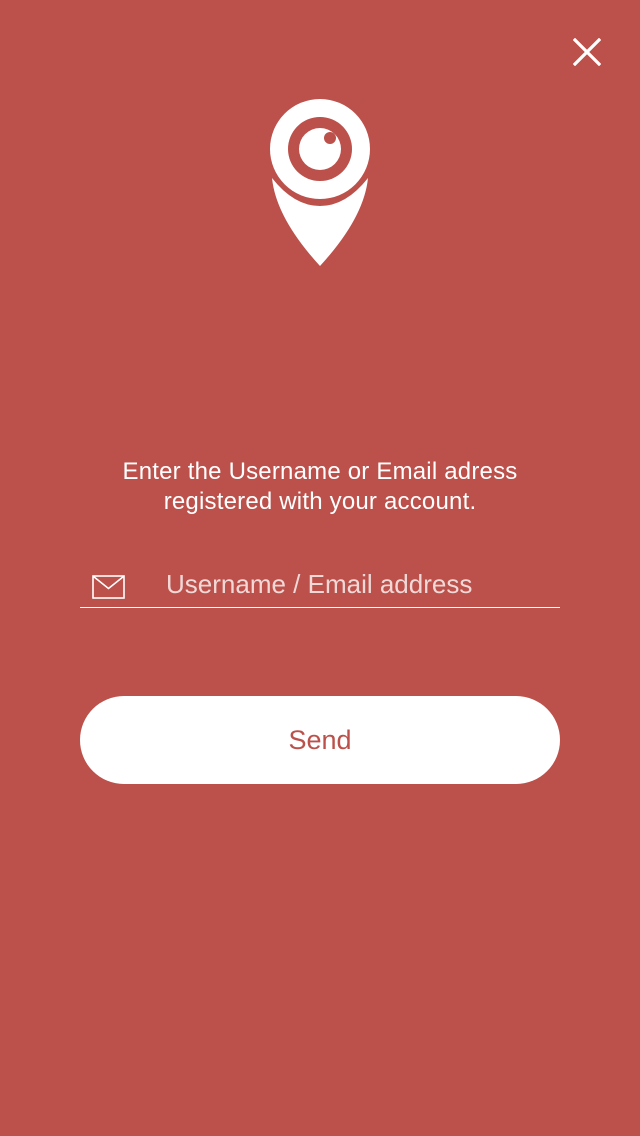  What do you see at coordinates (361, 584) in the screenshot?
I see `username-email-input` at bounding box center [361, 584].